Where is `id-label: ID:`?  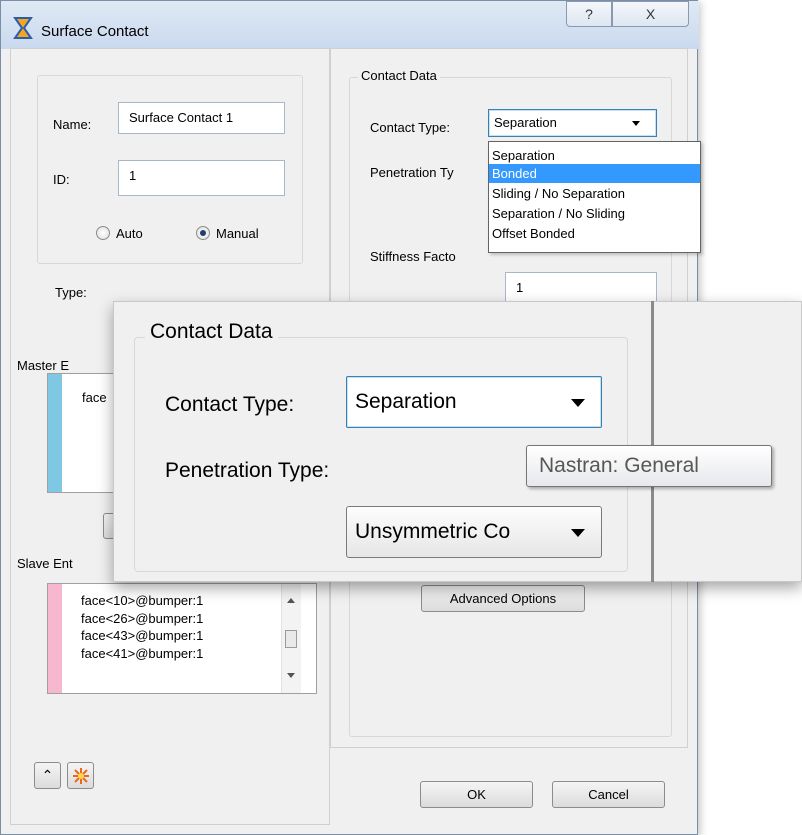 id-label: ID: is located at coordinates (61, 179).